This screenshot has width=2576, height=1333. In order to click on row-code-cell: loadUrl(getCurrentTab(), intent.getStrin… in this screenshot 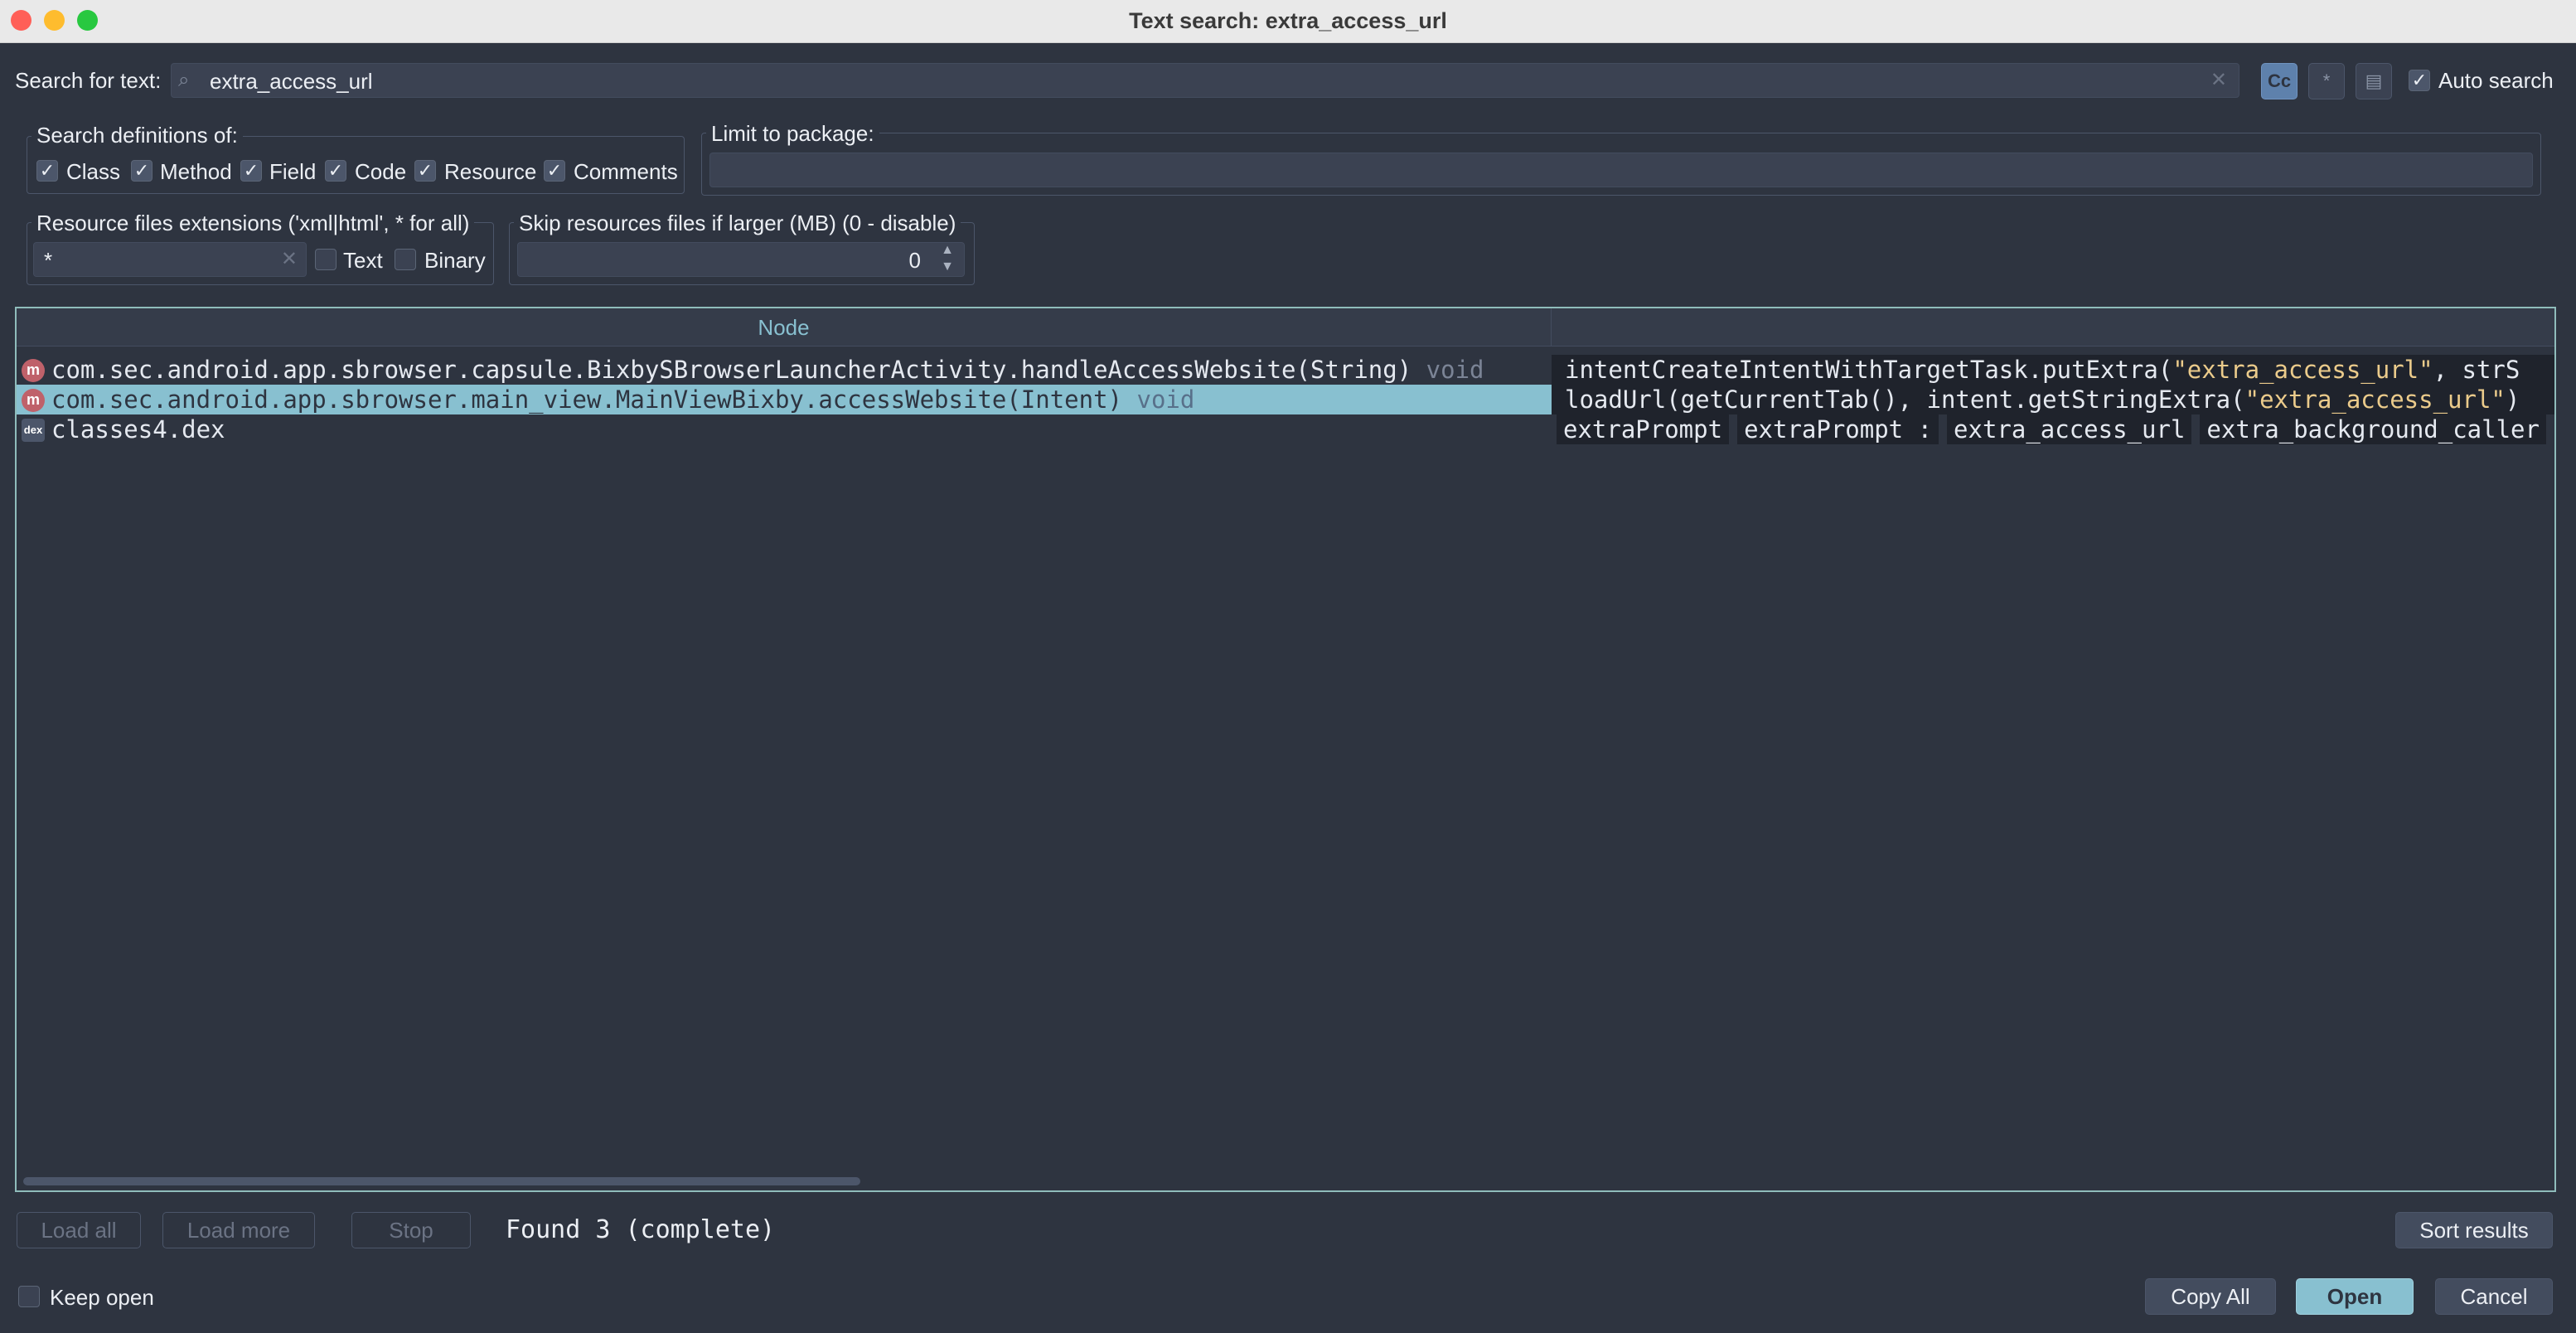, I will do `click(2053, 399)`.